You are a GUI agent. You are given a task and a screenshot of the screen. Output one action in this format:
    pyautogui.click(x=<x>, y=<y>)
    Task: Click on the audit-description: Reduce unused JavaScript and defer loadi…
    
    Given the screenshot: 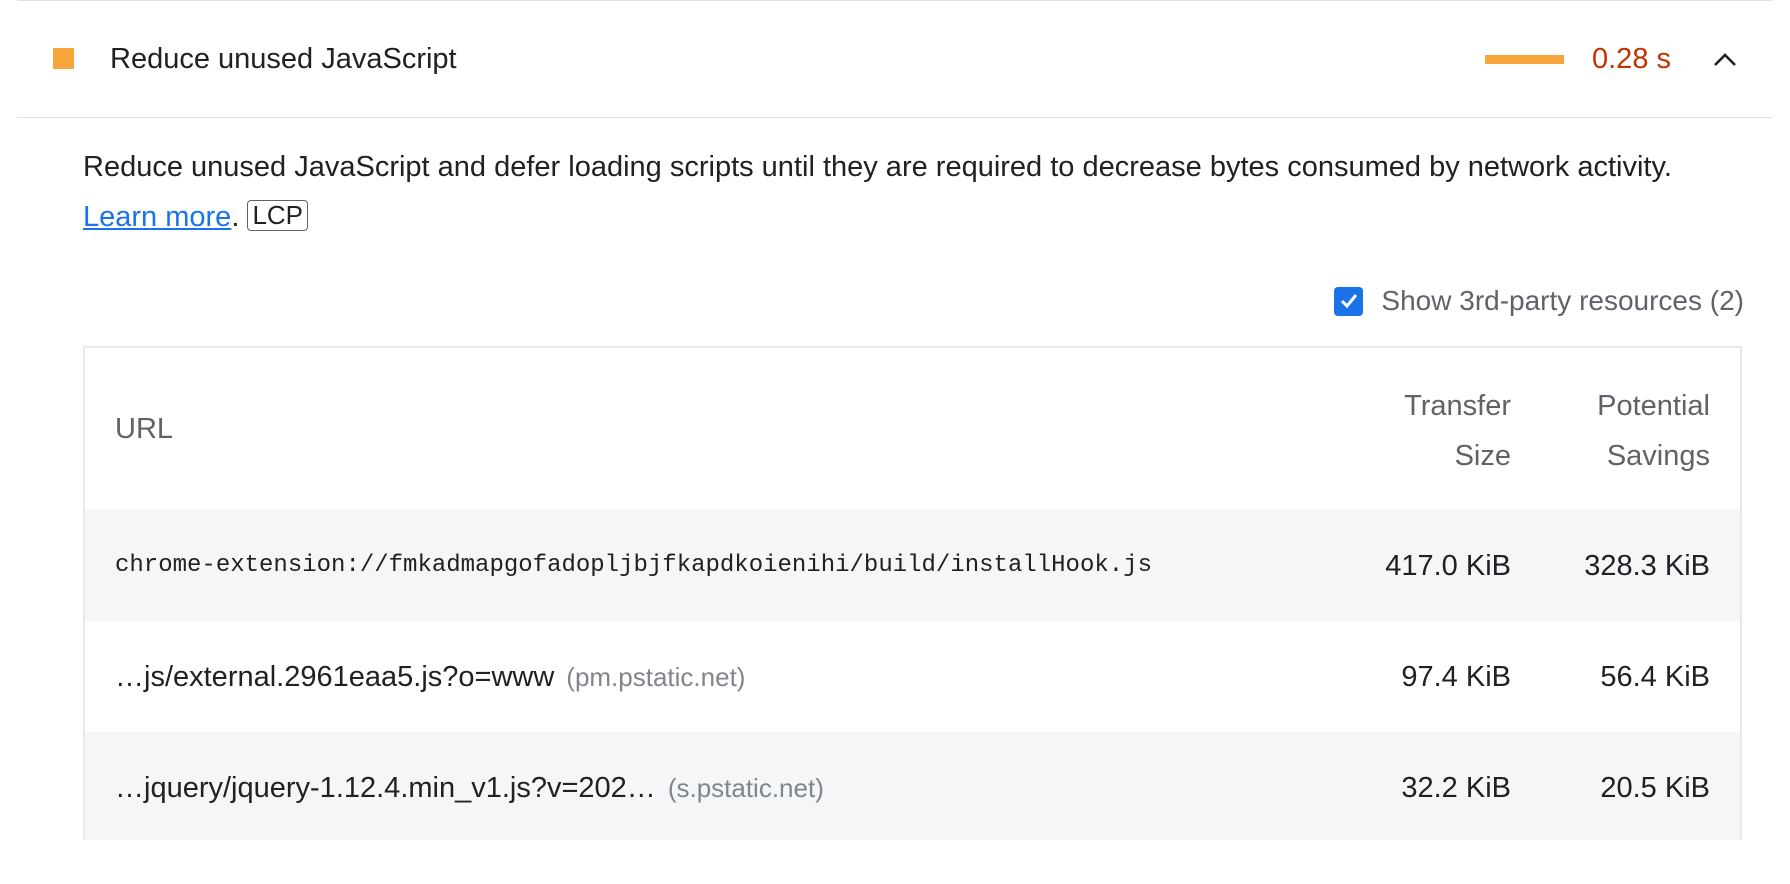 What is the action you would take?
    pyautogui.click(x=893, y=192)
    